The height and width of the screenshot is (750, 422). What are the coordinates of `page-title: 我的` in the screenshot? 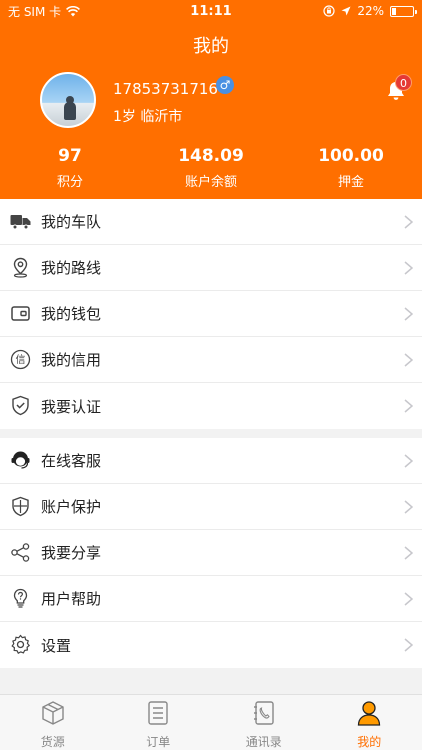 It's located at (211, 46).